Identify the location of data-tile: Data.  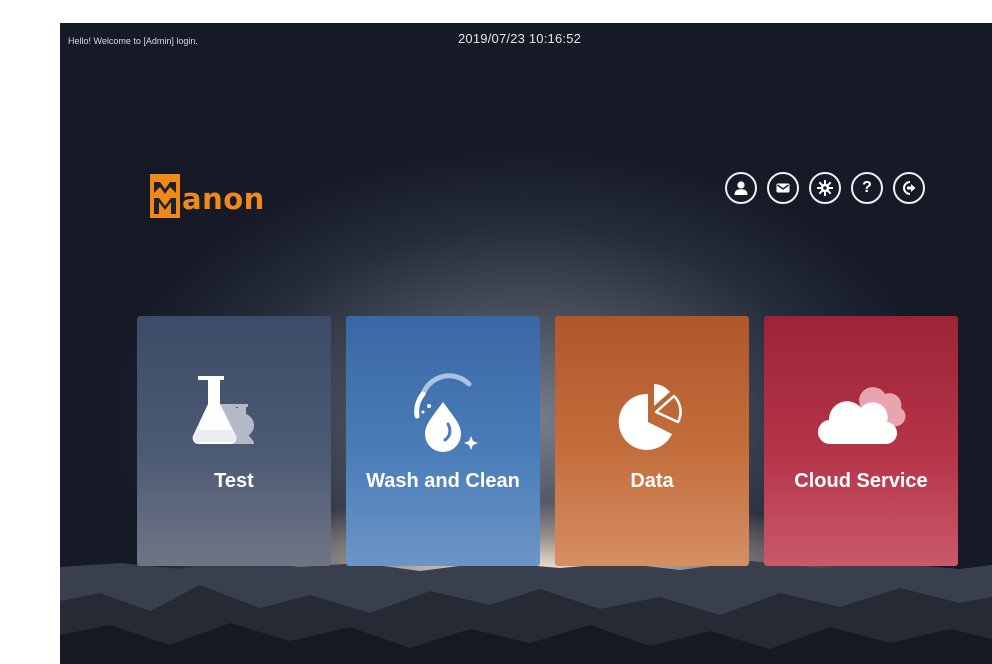
(652, 441).